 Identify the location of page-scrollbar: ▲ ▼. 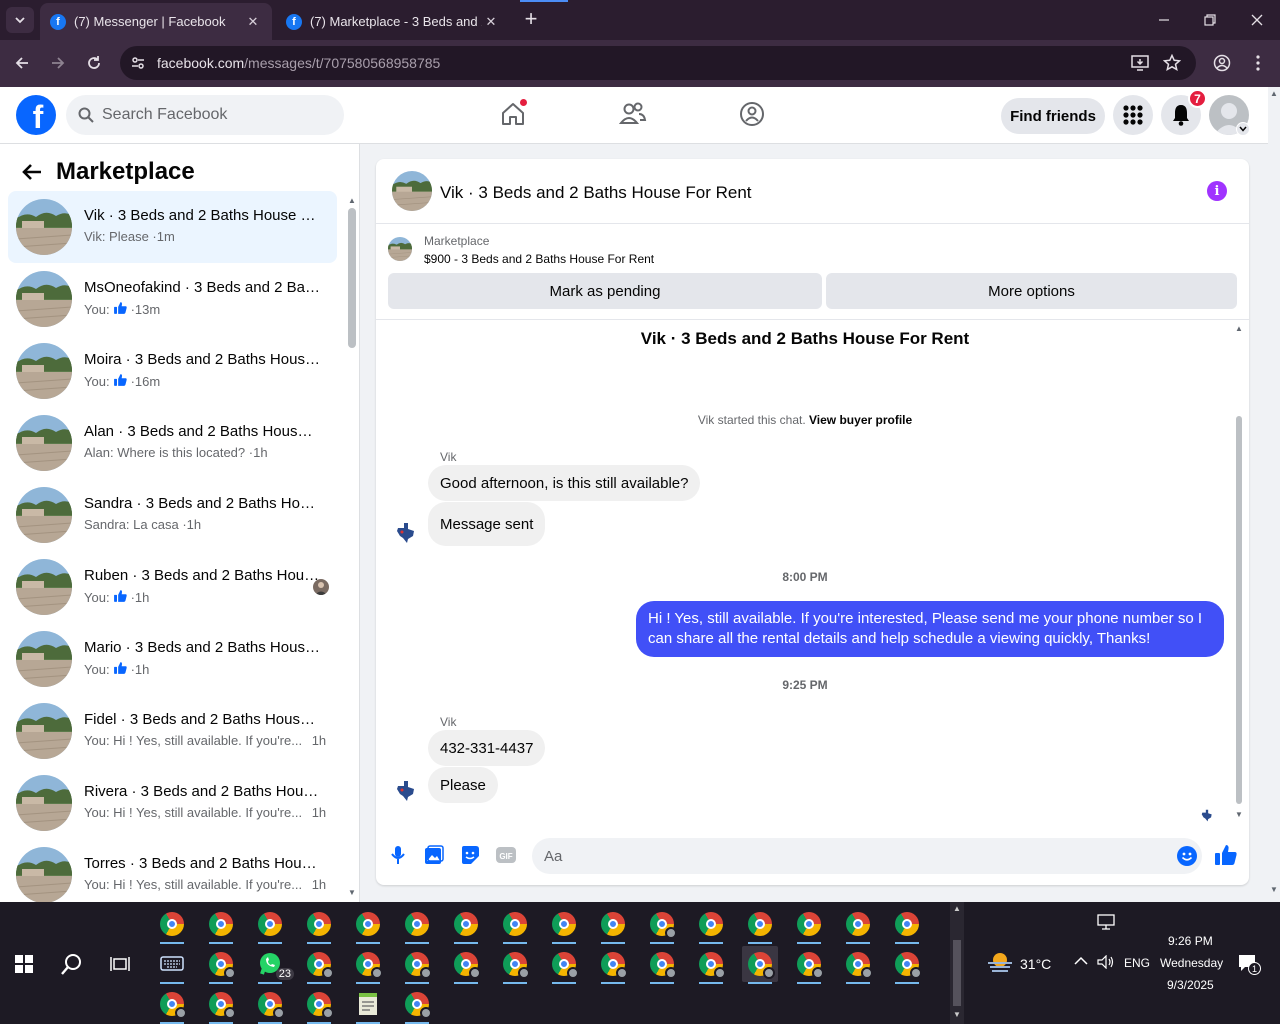
(1274, 494).